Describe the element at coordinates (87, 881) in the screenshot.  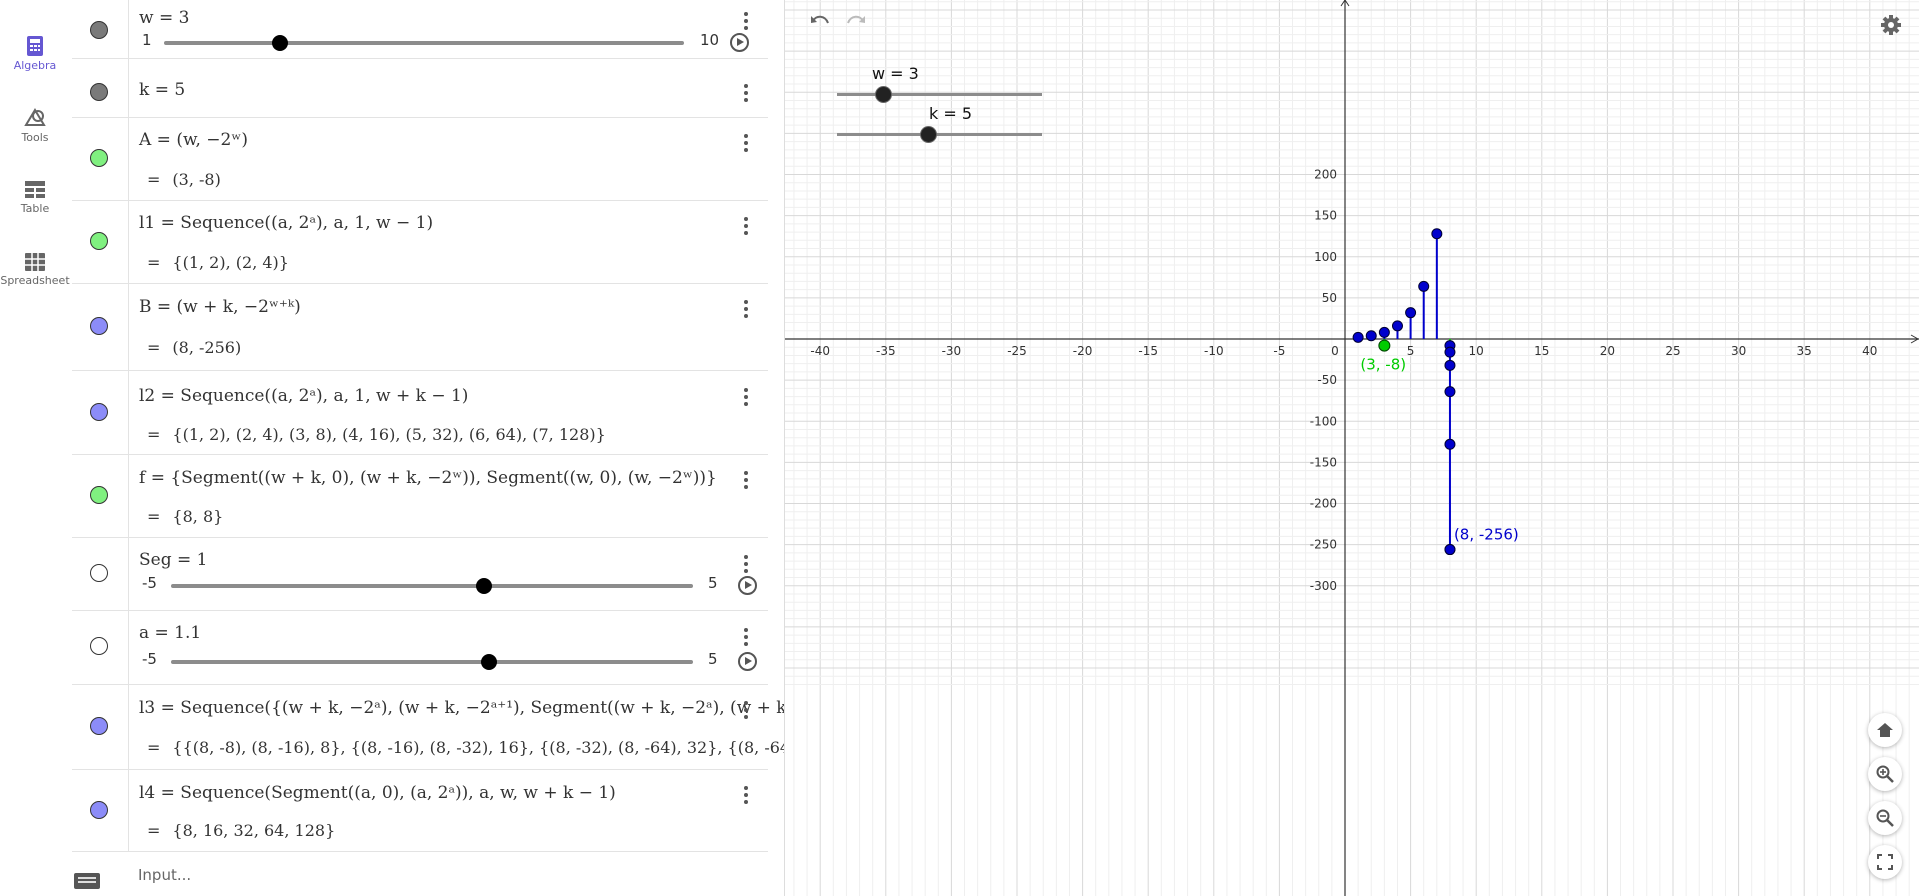
I see `keyboard-icon` at that location.